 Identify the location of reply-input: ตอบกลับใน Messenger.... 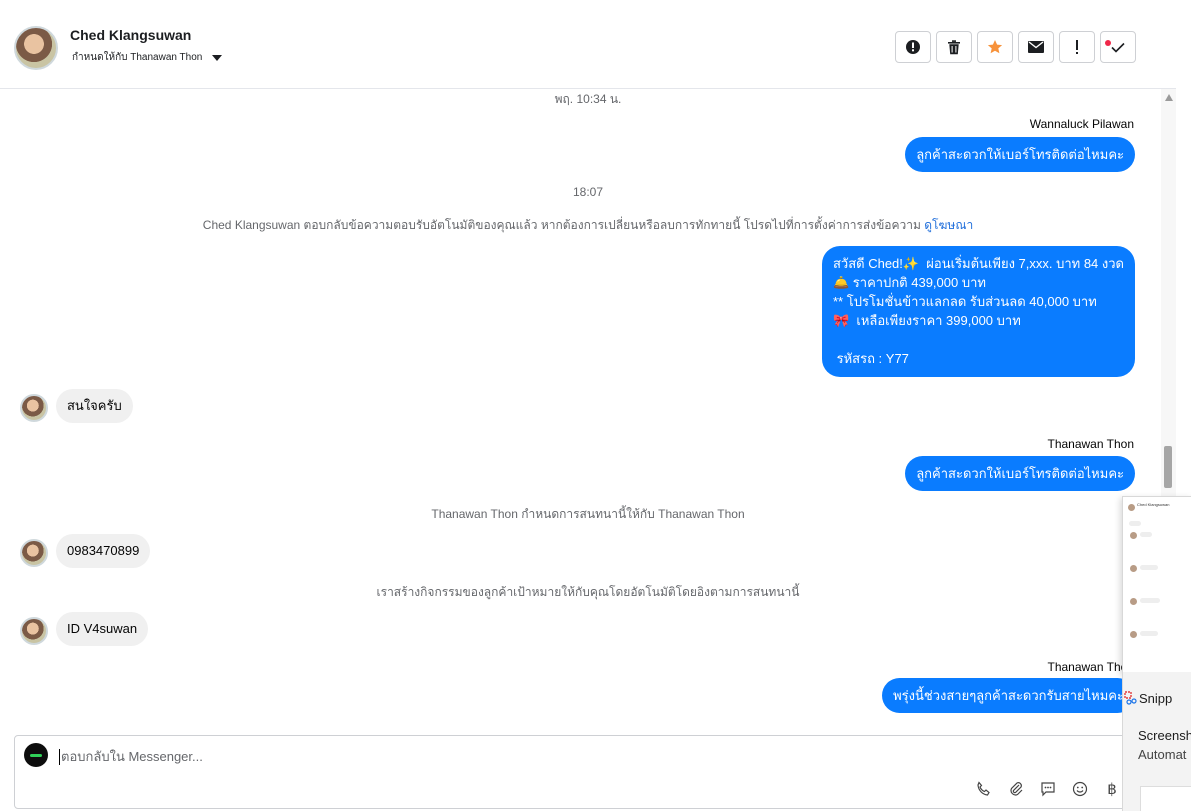
(131, 757).